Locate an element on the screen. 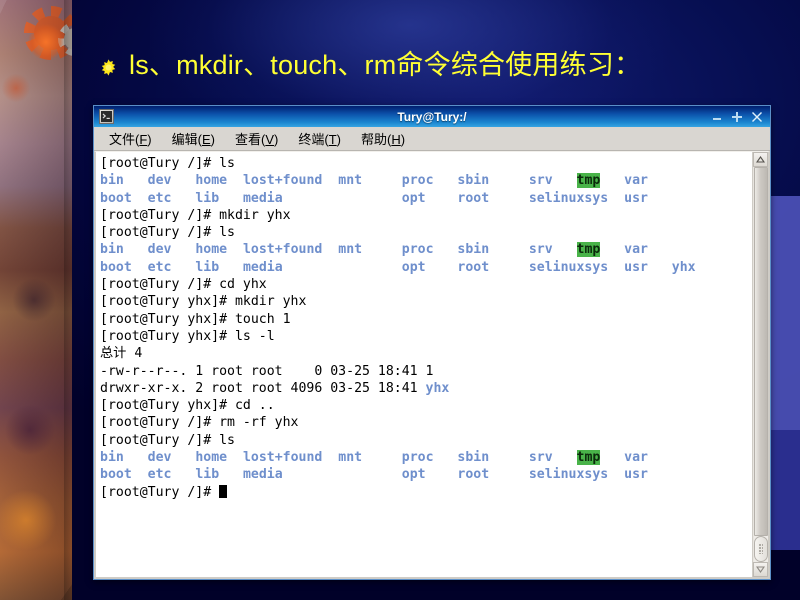 This screenshot has width=800, height=600. terminal-icon is located at coordinates (106, 116).